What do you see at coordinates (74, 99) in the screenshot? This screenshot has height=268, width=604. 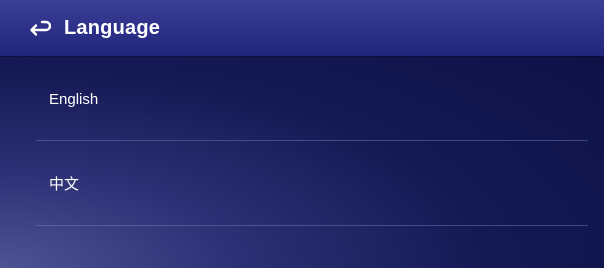 I see `language-option-label: English` at bounding box center [74, 99].